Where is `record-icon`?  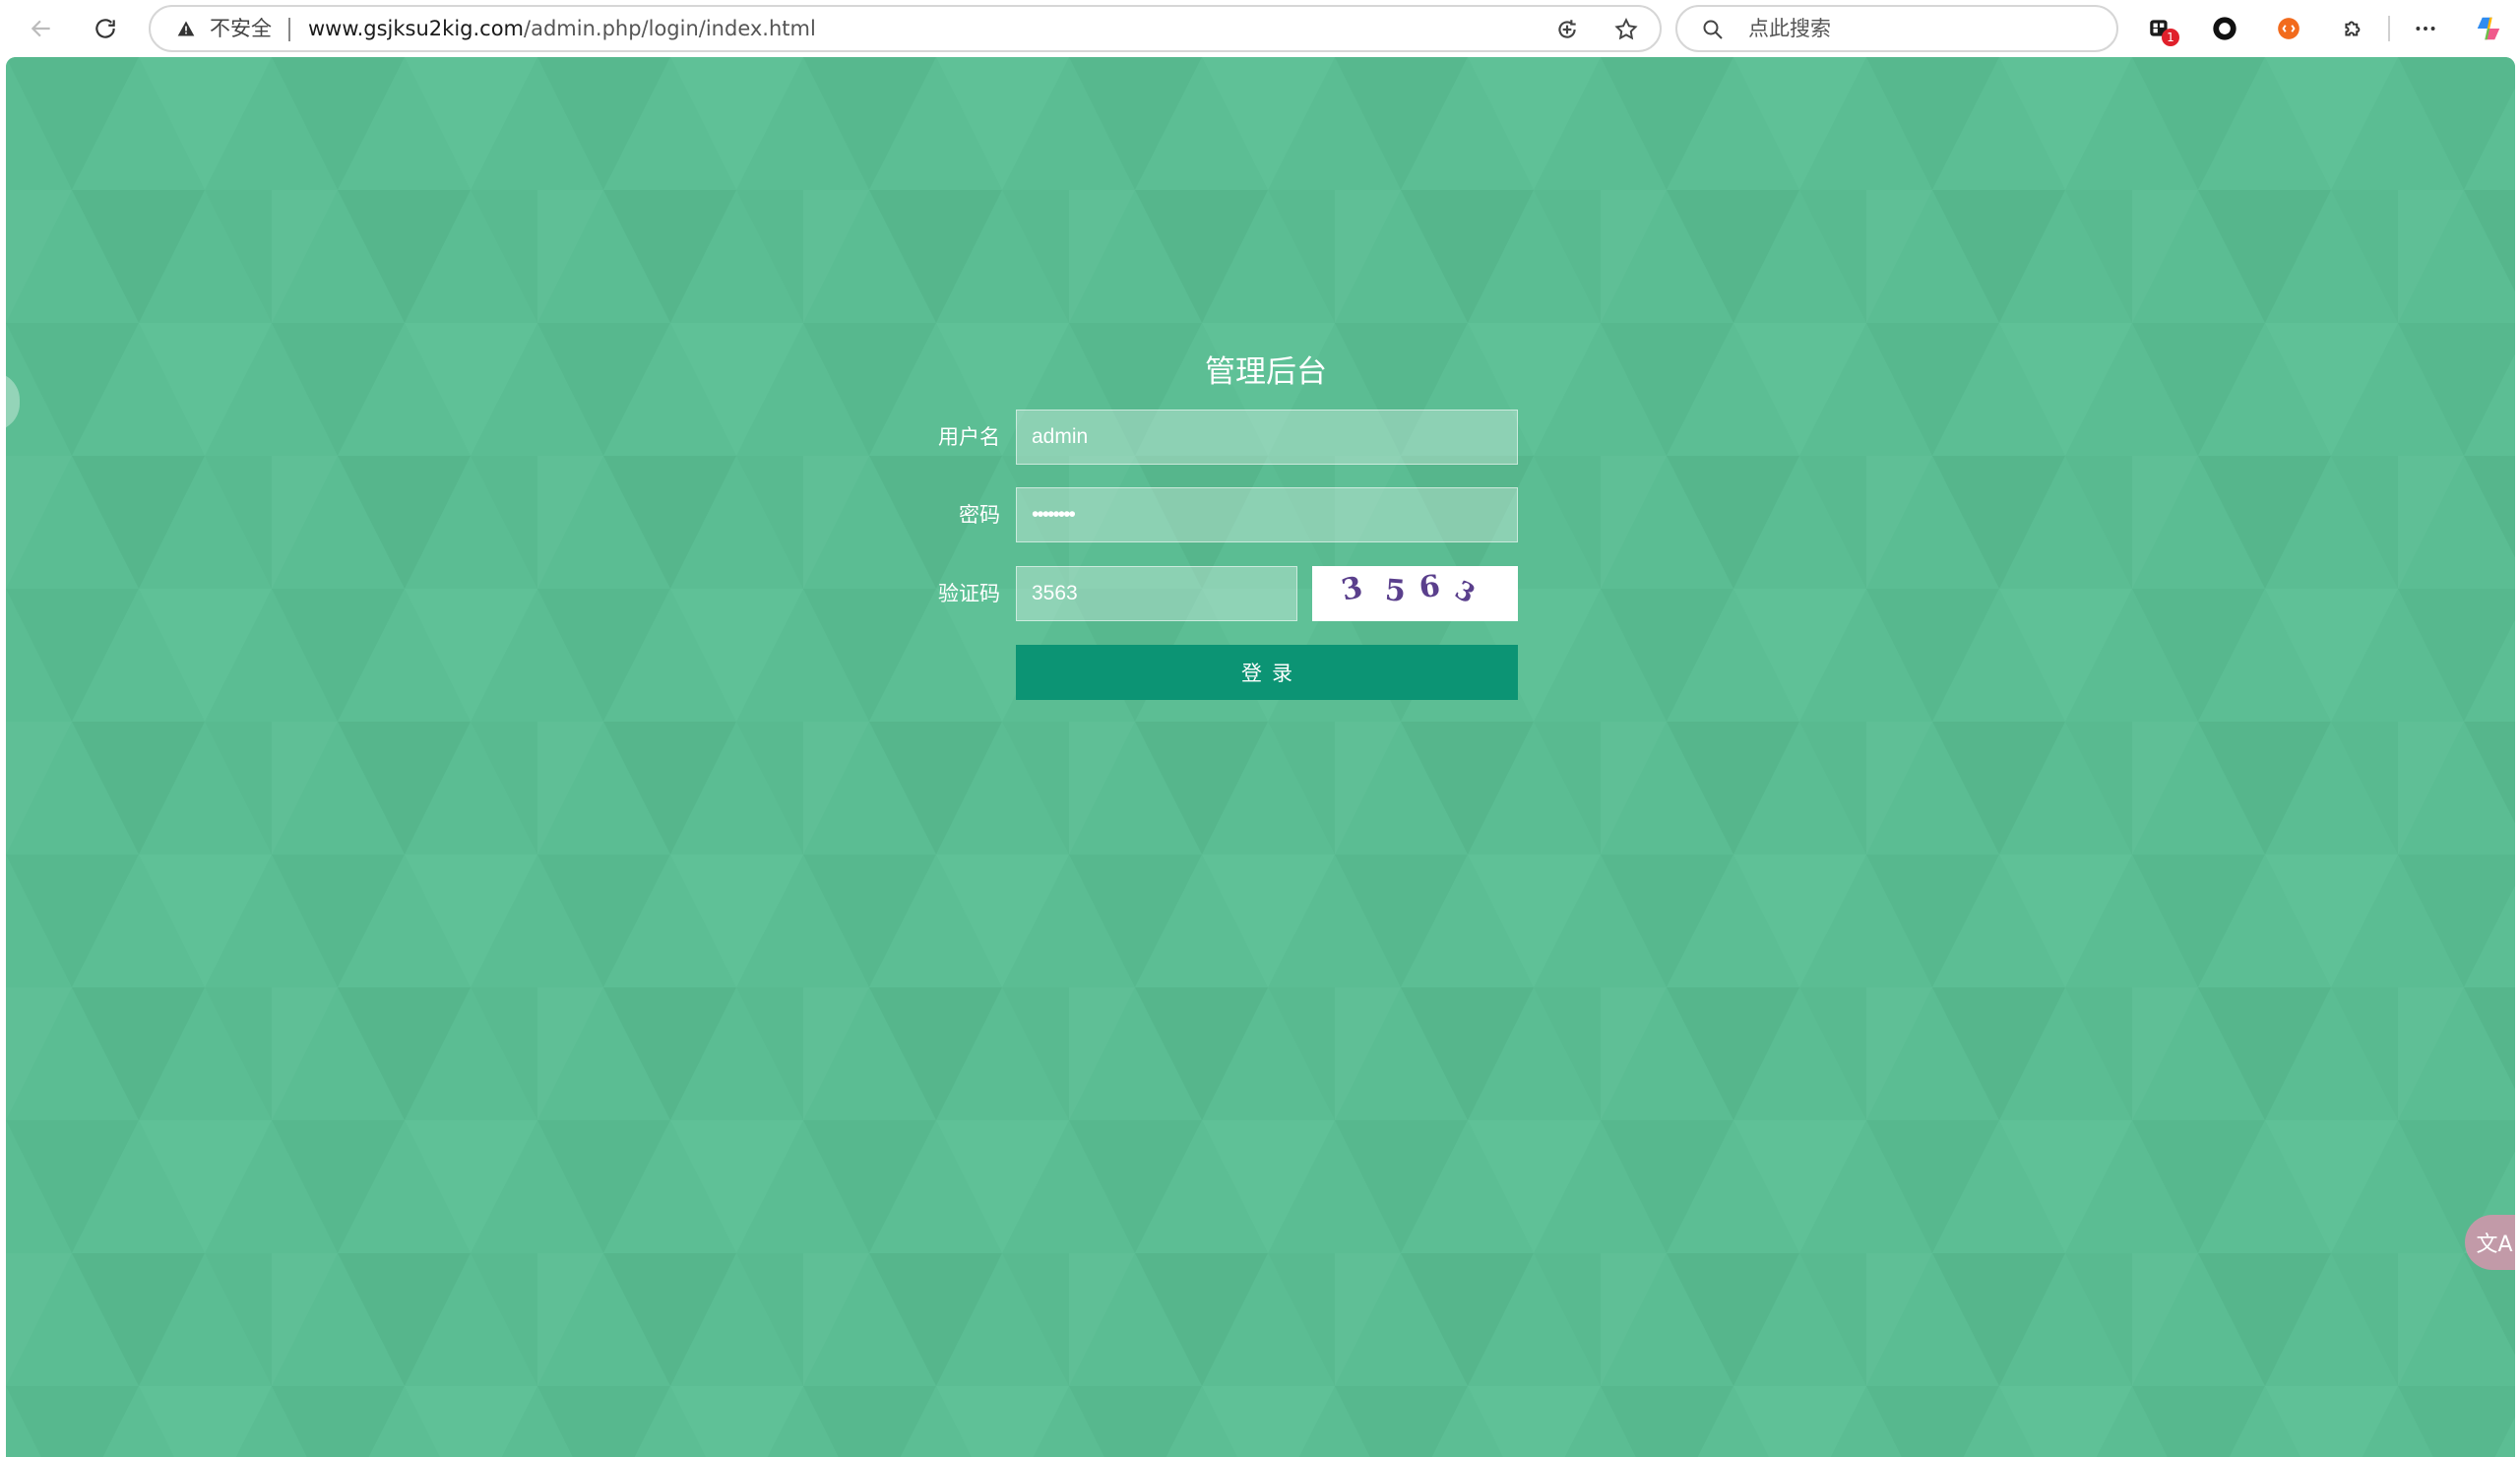
record-icon is located at coordinates (2224, 28).